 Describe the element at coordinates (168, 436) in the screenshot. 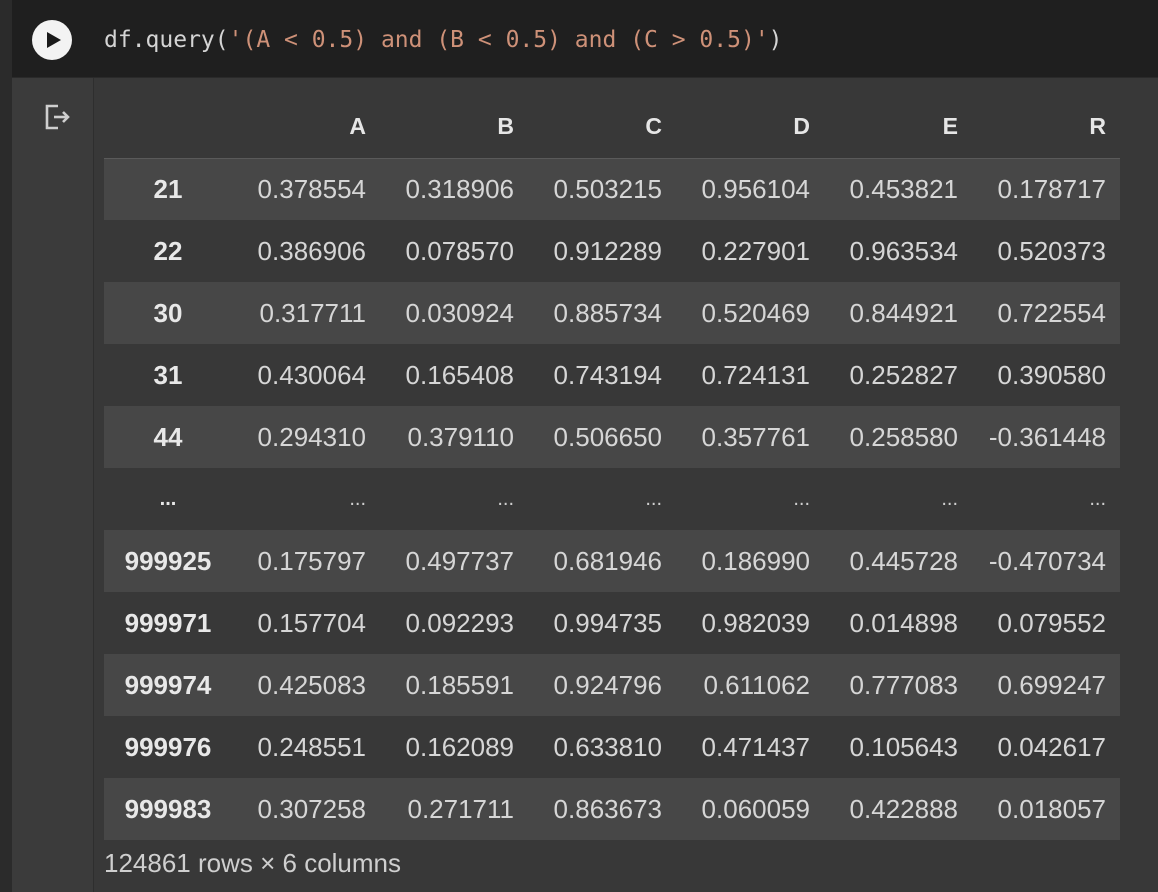

I see `row-index: 44` at that location.